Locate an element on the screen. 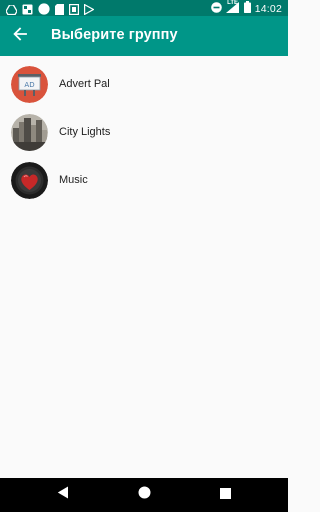 The width and height of the screenshot is (320, 512). nav-home-button is located at coordinates (144, 495).